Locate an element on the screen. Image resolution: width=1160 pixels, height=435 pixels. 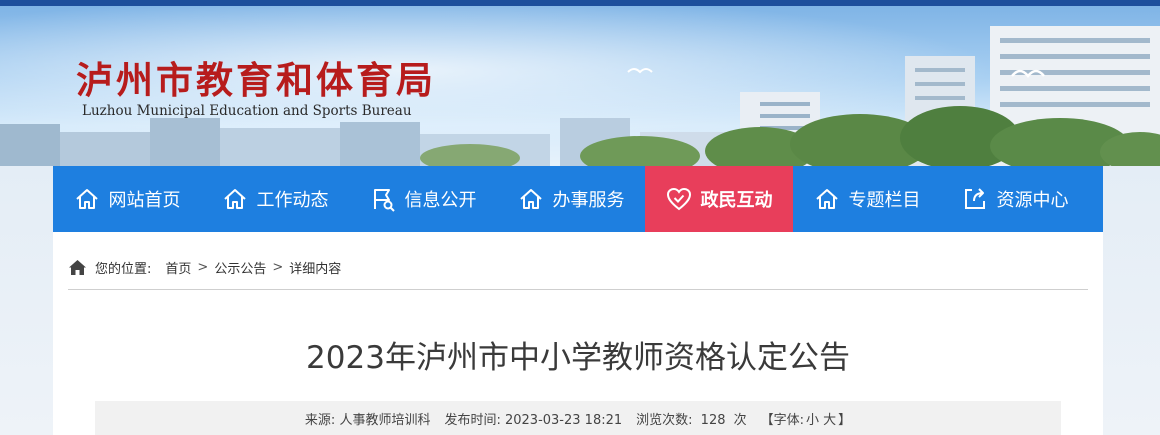
nav-item-topics: 专题栏目 is located at coordinates (867, 199).